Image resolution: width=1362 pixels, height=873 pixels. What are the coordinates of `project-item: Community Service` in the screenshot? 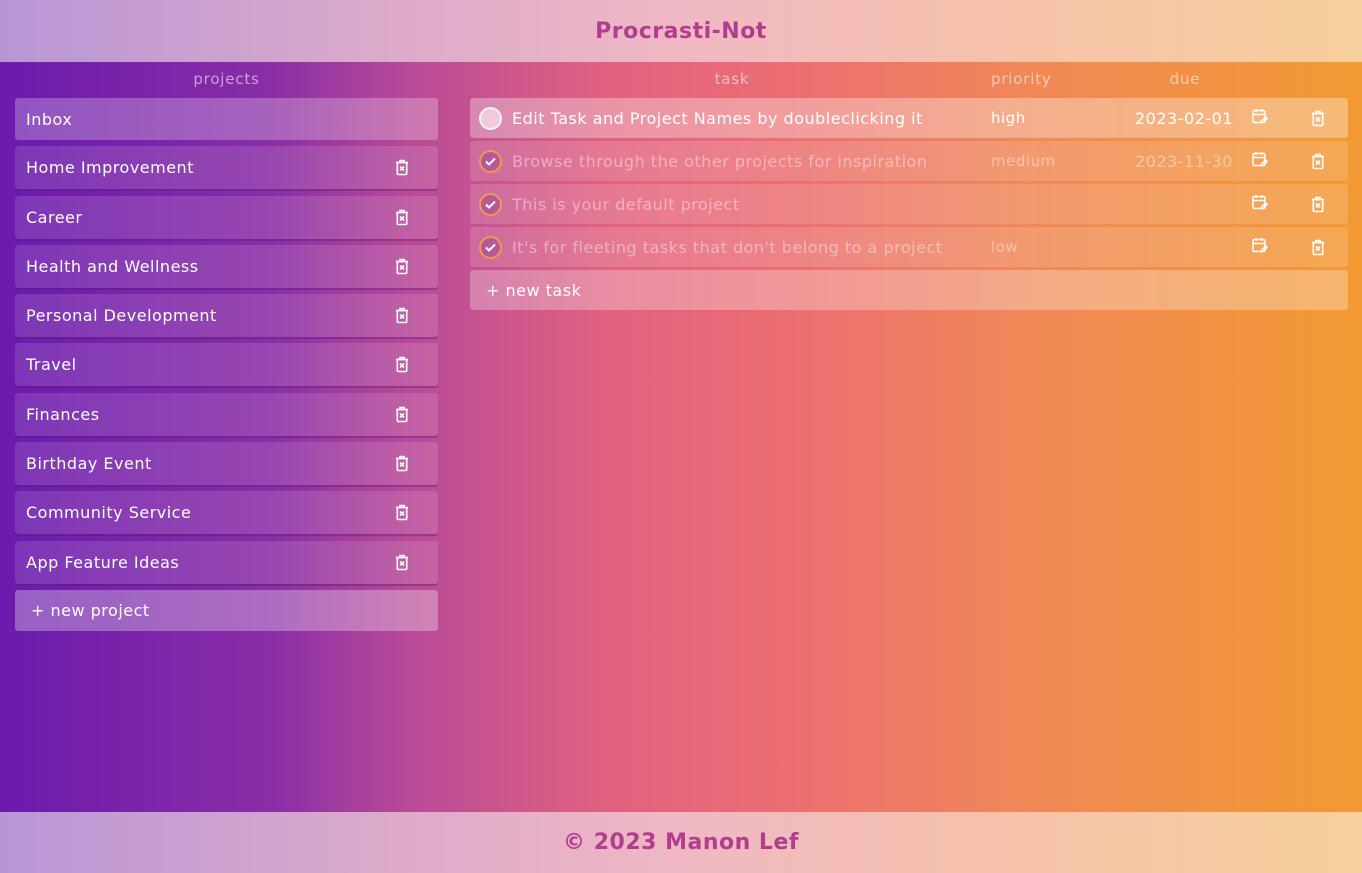 It's located at (226, 513).